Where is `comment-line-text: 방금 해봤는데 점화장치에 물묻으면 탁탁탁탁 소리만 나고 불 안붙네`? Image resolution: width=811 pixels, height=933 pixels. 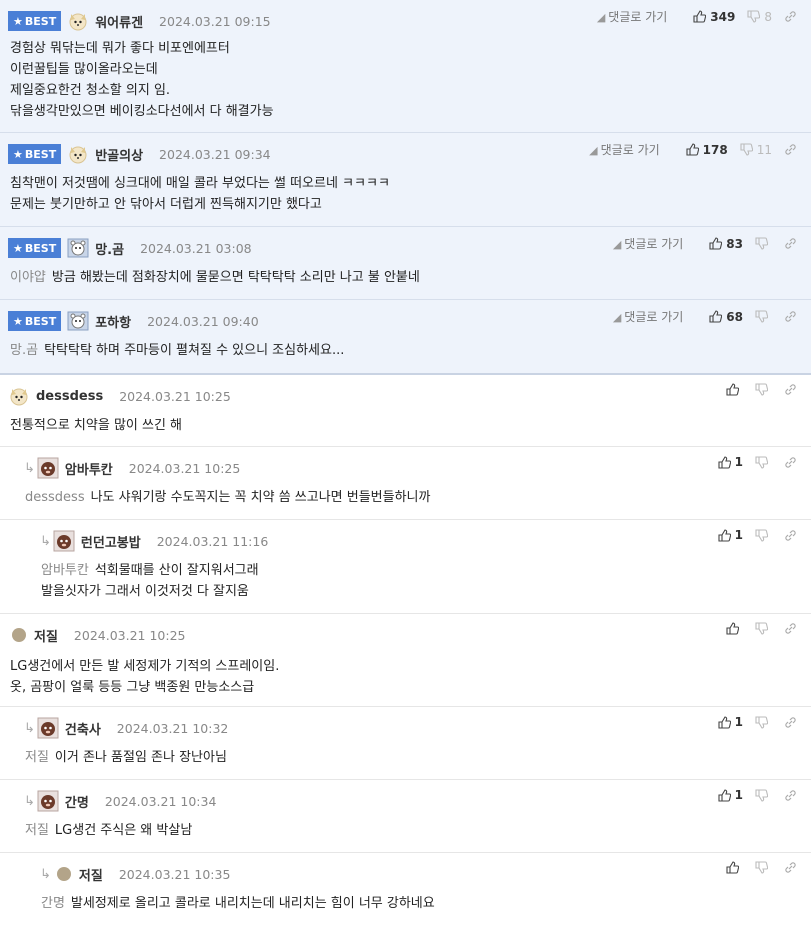
comment-line-text: 방금 해봤는데 점화장치에 물묻으면 탁탁탁탁 소리만 나고 불 안붙네 is located at coordinates (235, 277).